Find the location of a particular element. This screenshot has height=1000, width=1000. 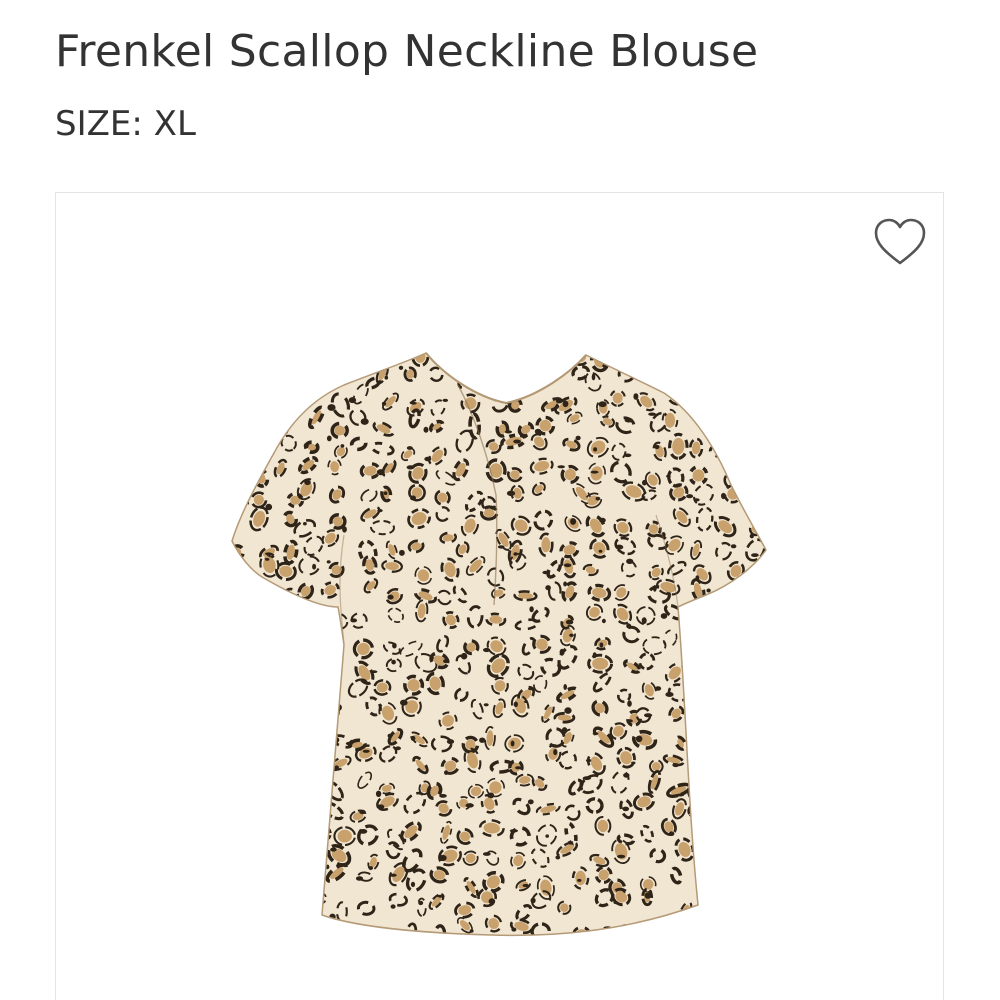

heart-icon is located at coordinates (900, 241).